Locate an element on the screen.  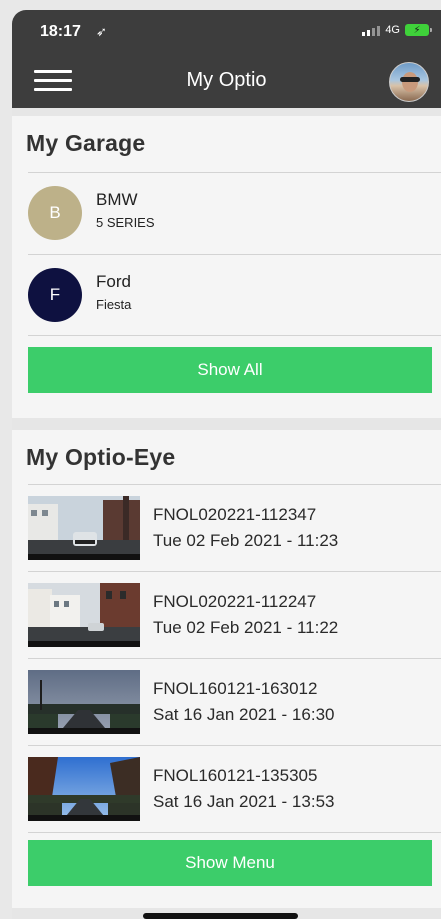
navigation-bar: My Optio is located at coordinates (226, 81).